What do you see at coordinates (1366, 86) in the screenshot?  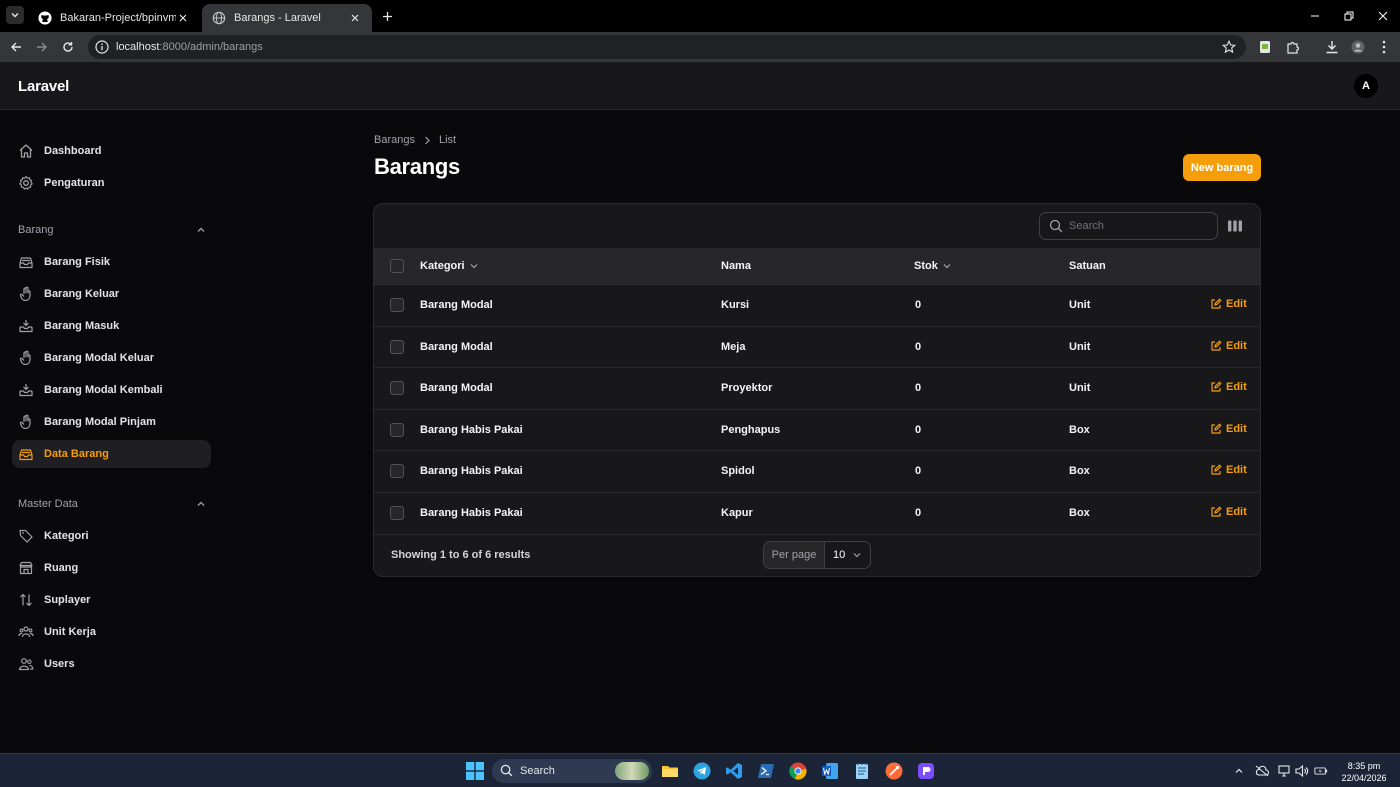 I see `user-avatar: A` at bounding box center [1366, 86].